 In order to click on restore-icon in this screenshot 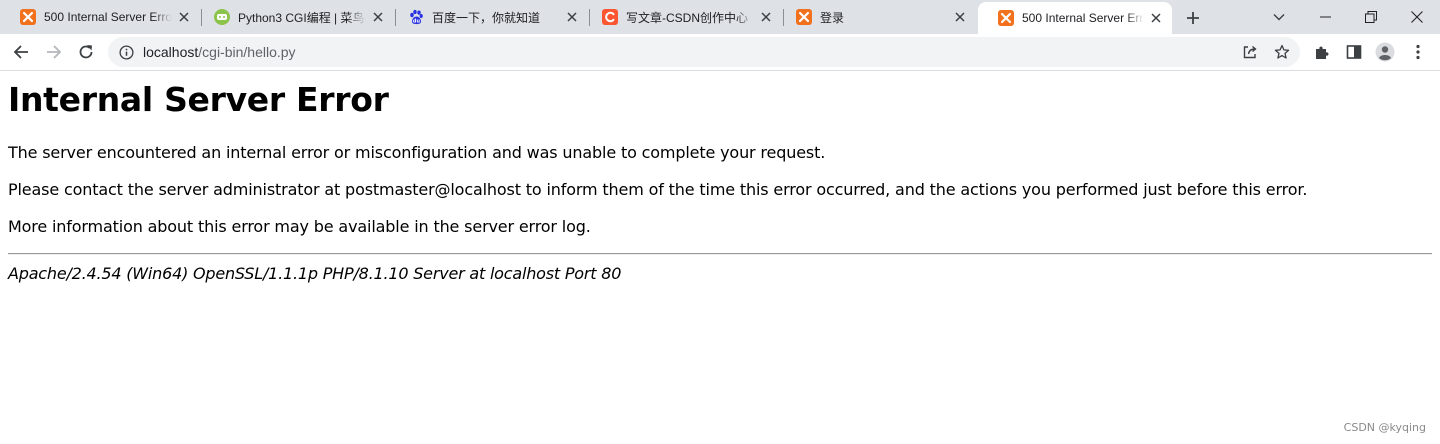, I will do `click(1371, 17)`.